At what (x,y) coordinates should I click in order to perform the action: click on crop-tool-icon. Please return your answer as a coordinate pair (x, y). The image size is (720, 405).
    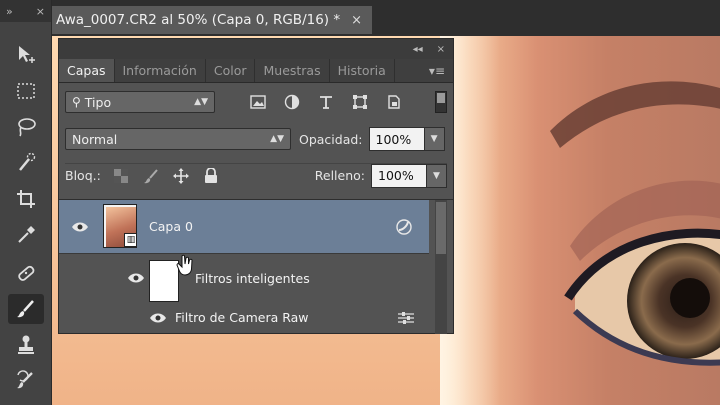
    Looking at the image, I should click on (26, 199).